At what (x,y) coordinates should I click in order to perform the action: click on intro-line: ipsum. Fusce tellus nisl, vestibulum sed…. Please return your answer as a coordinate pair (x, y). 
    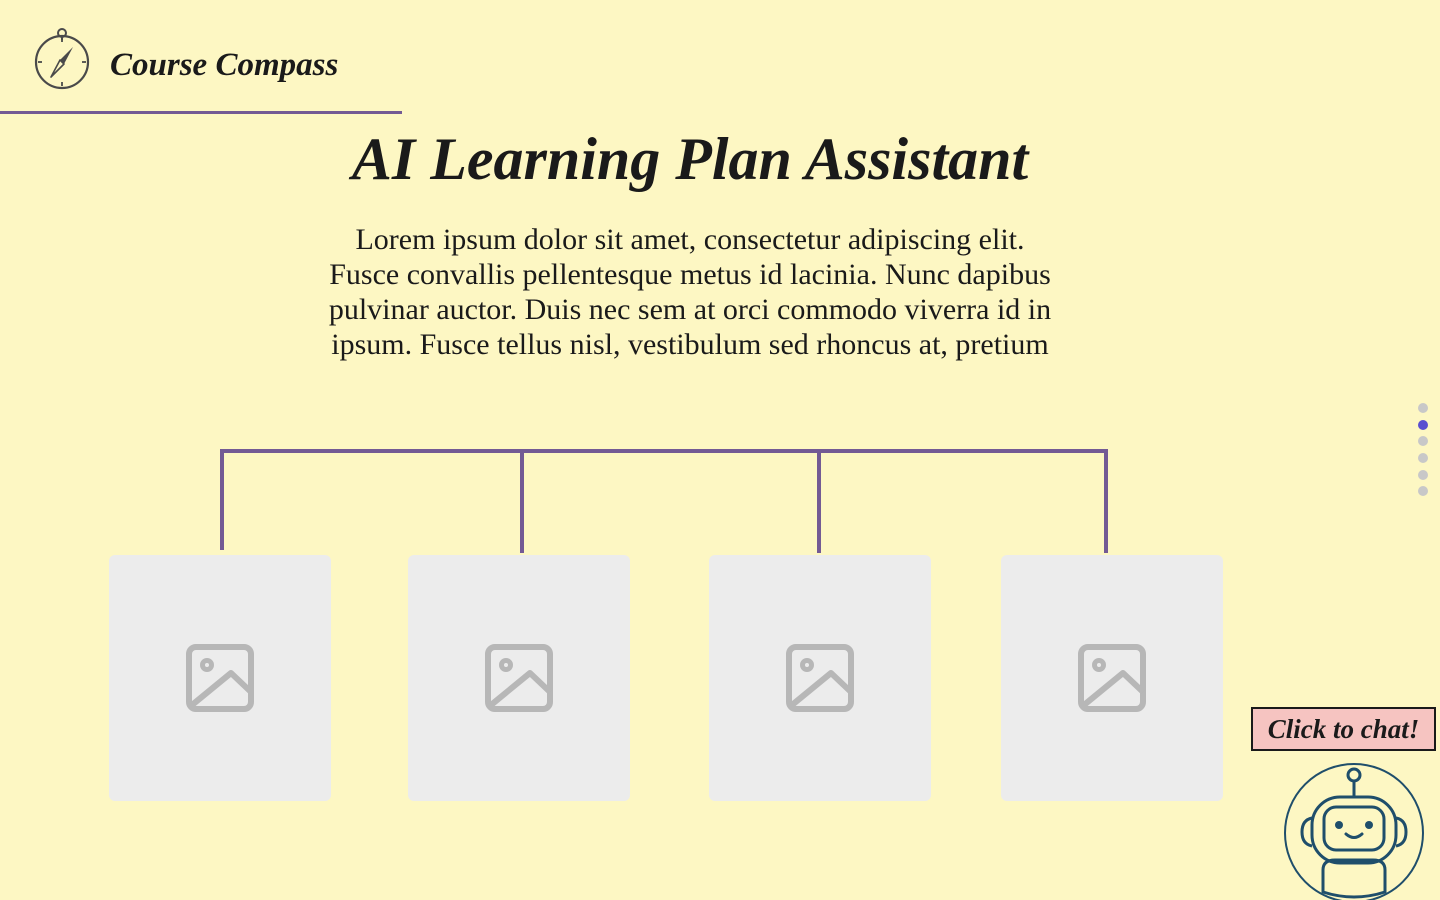
    Looking at the image, I should click on (690, 344).